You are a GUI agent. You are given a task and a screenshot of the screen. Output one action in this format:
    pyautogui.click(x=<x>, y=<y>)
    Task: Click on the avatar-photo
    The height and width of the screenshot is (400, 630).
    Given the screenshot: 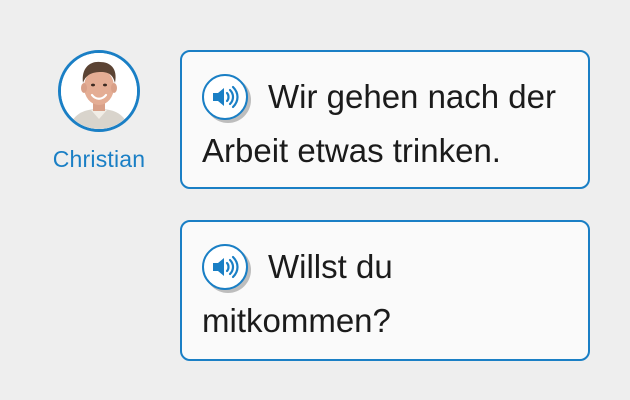 What is the action you would take?
    pyautogui.click(x=99, y=91)
    